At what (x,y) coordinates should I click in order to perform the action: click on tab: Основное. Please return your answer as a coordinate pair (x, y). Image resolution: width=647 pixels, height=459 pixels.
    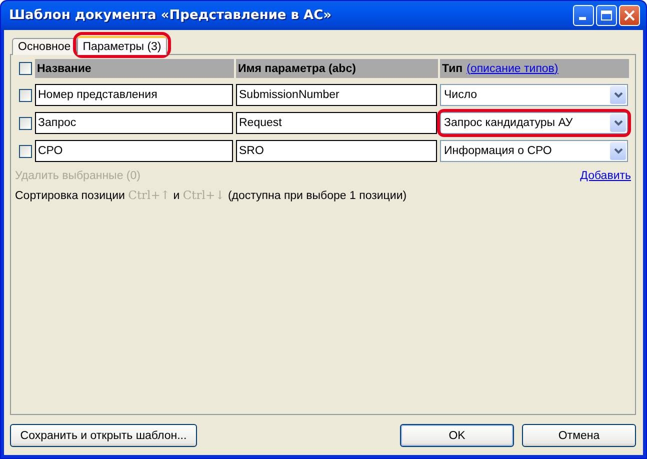
    Looking at the image, I should click on (44, 46).